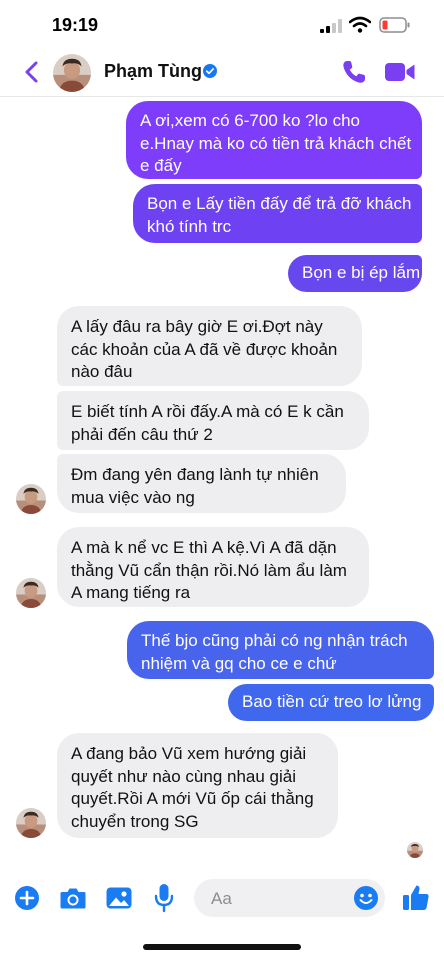 This screenshot has height=960, width=444. I want to click on plus-circle-icon, so click(27, 898).